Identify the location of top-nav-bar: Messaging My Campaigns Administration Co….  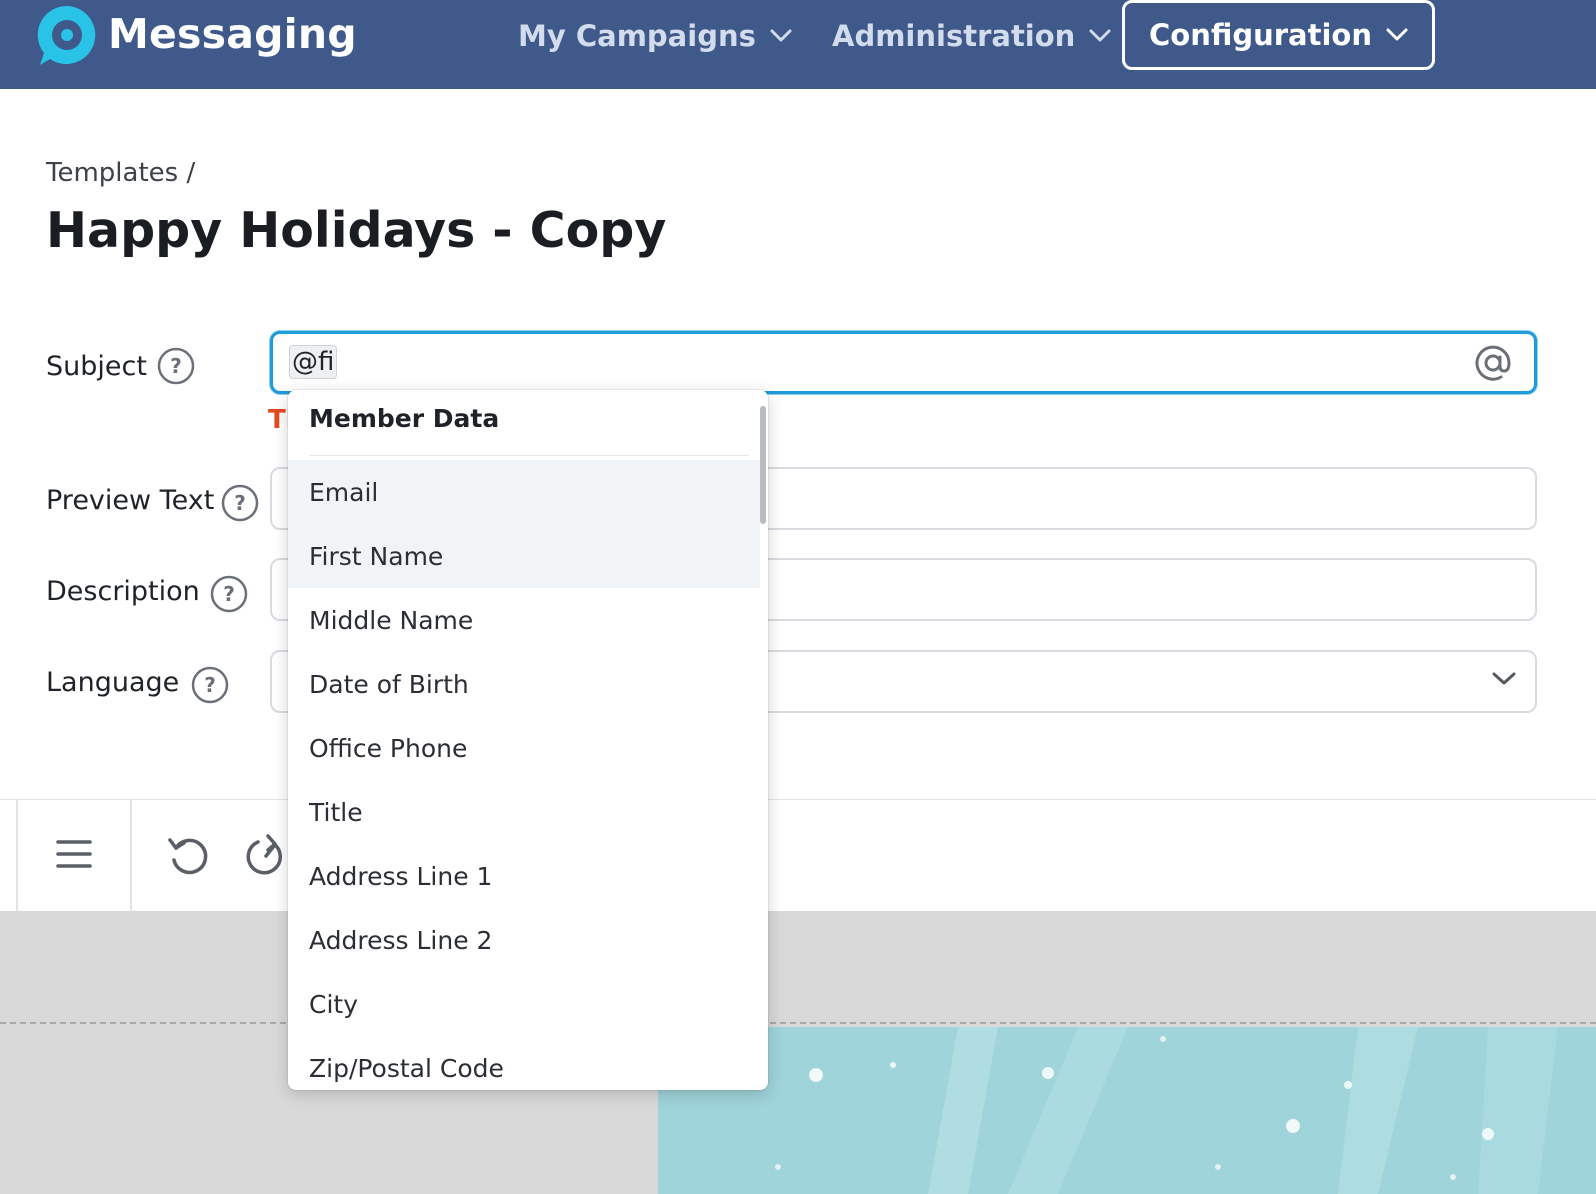
(798, 44).